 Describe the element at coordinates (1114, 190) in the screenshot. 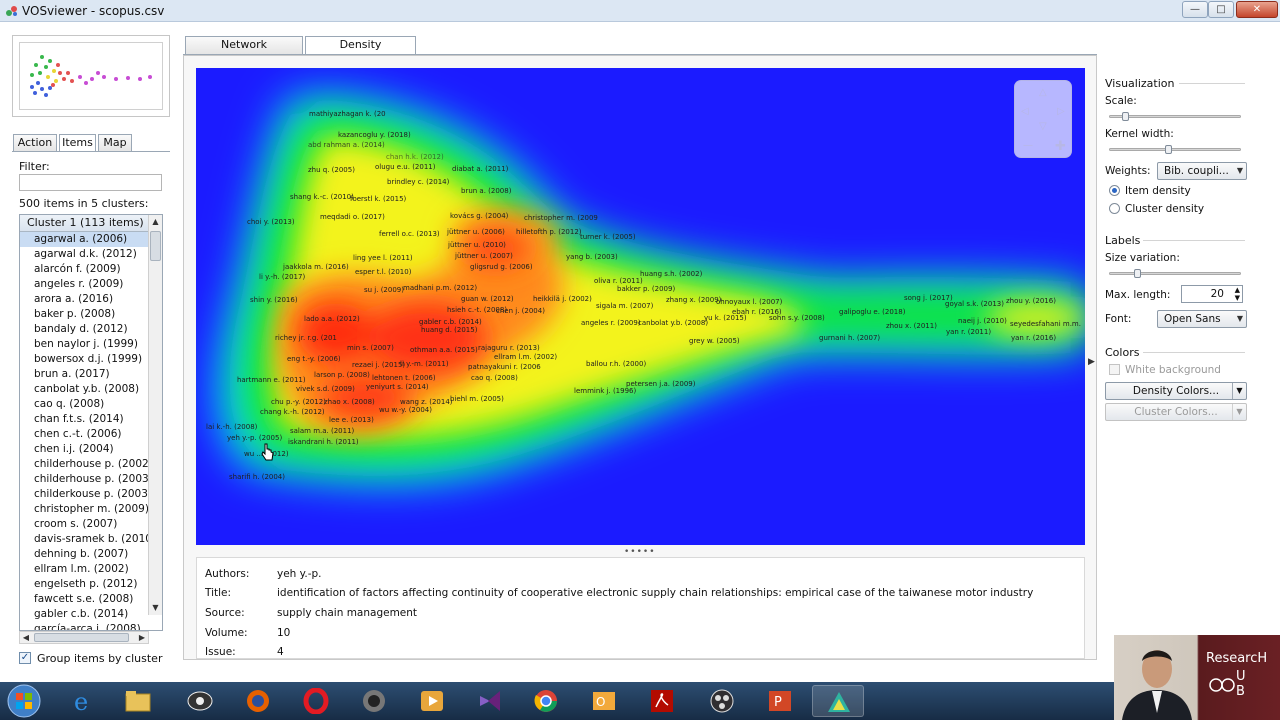

I see `item-density-radio` at that location.